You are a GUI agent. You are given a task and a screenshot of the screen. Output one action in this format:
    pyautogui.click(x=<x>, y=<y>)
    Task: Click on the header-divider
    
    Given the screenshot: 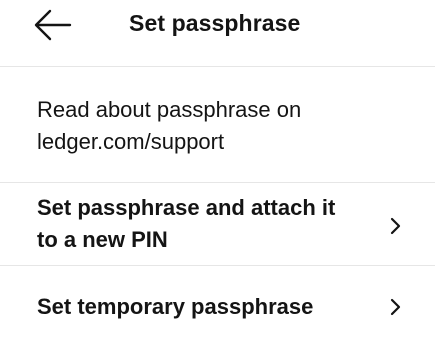 What is the action you would take?
    pyautogui.click(x=217, y=66)
    